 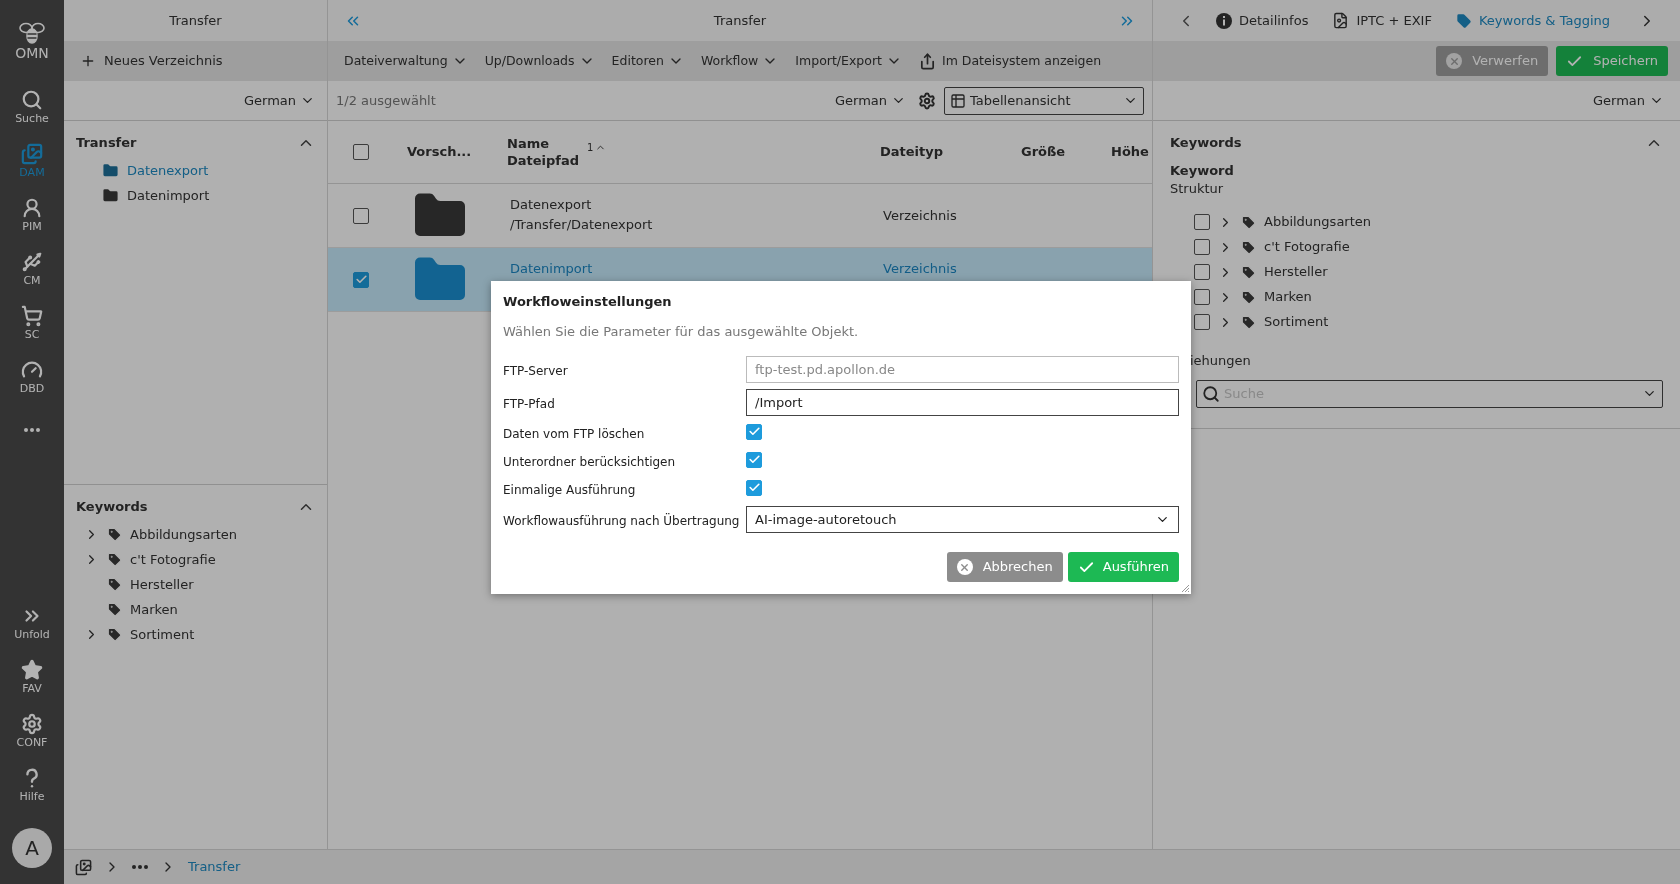 What do you see at coordinates (590, 147) in the screenshot?
I see `sort-rank: 1` at bounding box center [590, 147].